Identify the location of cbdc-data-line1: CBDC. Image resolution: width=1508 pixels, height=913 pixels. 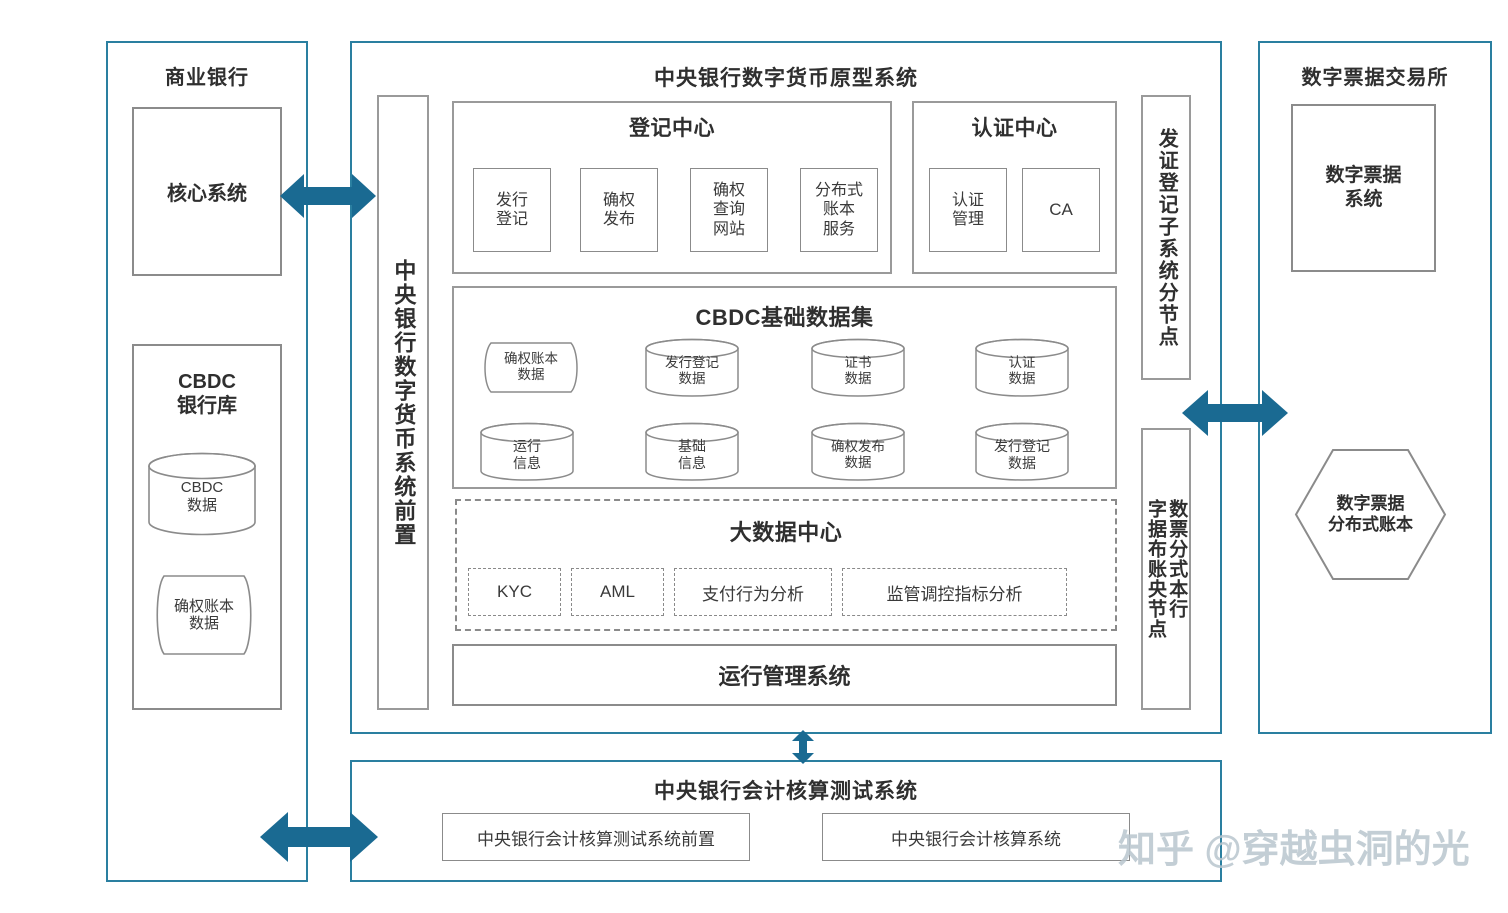
(202, 488).